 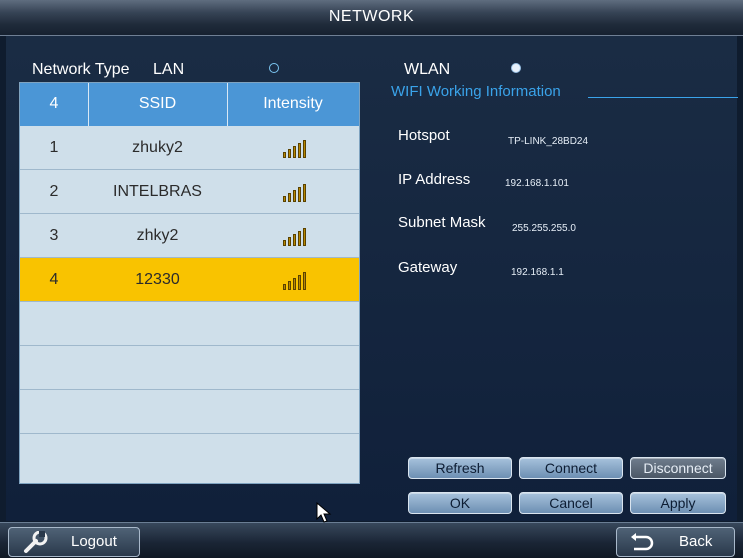 What do you see at coordinates (54, 235) in the screenshot?
I see `row-number: 3` at bounding box center [54, 235].